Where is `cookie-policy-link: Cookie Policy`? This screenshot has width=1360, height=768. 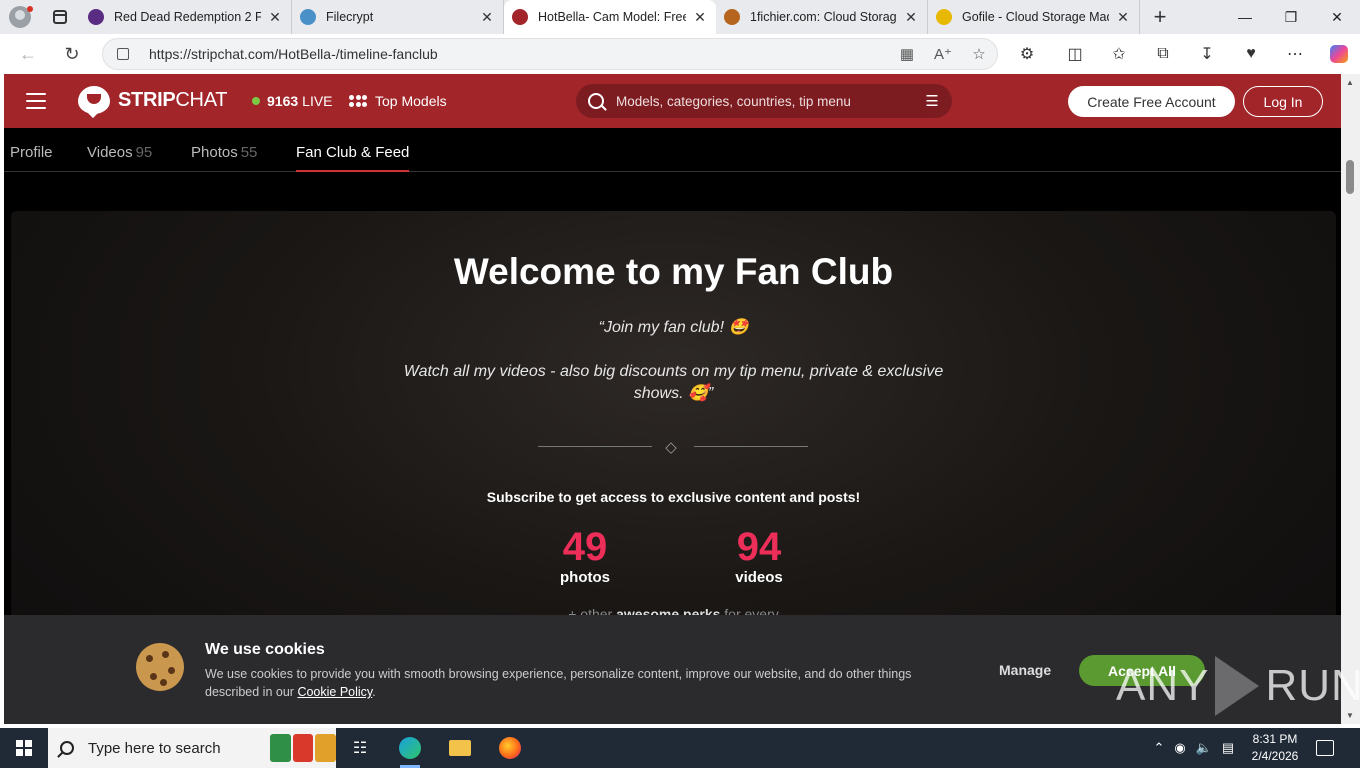
cookie-policy-link: Cookie Policy is located at coordinates (334, 692).